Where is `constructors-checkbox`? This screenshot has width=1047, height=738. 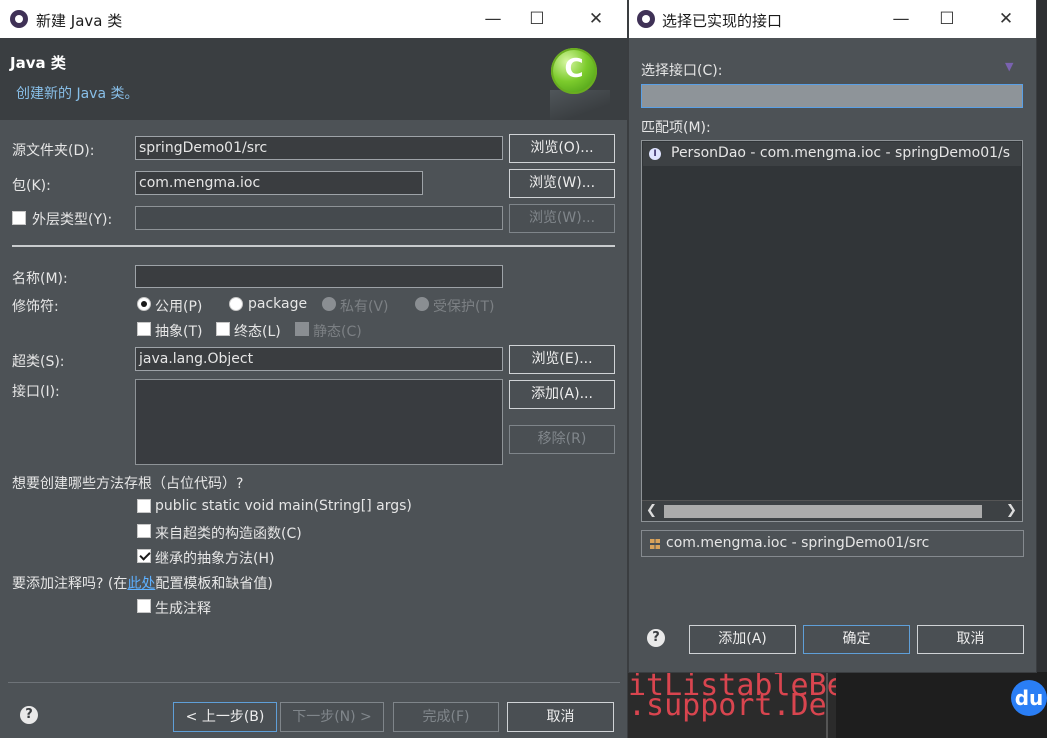 constructors-checkbox is located at coordinates (144, 531).